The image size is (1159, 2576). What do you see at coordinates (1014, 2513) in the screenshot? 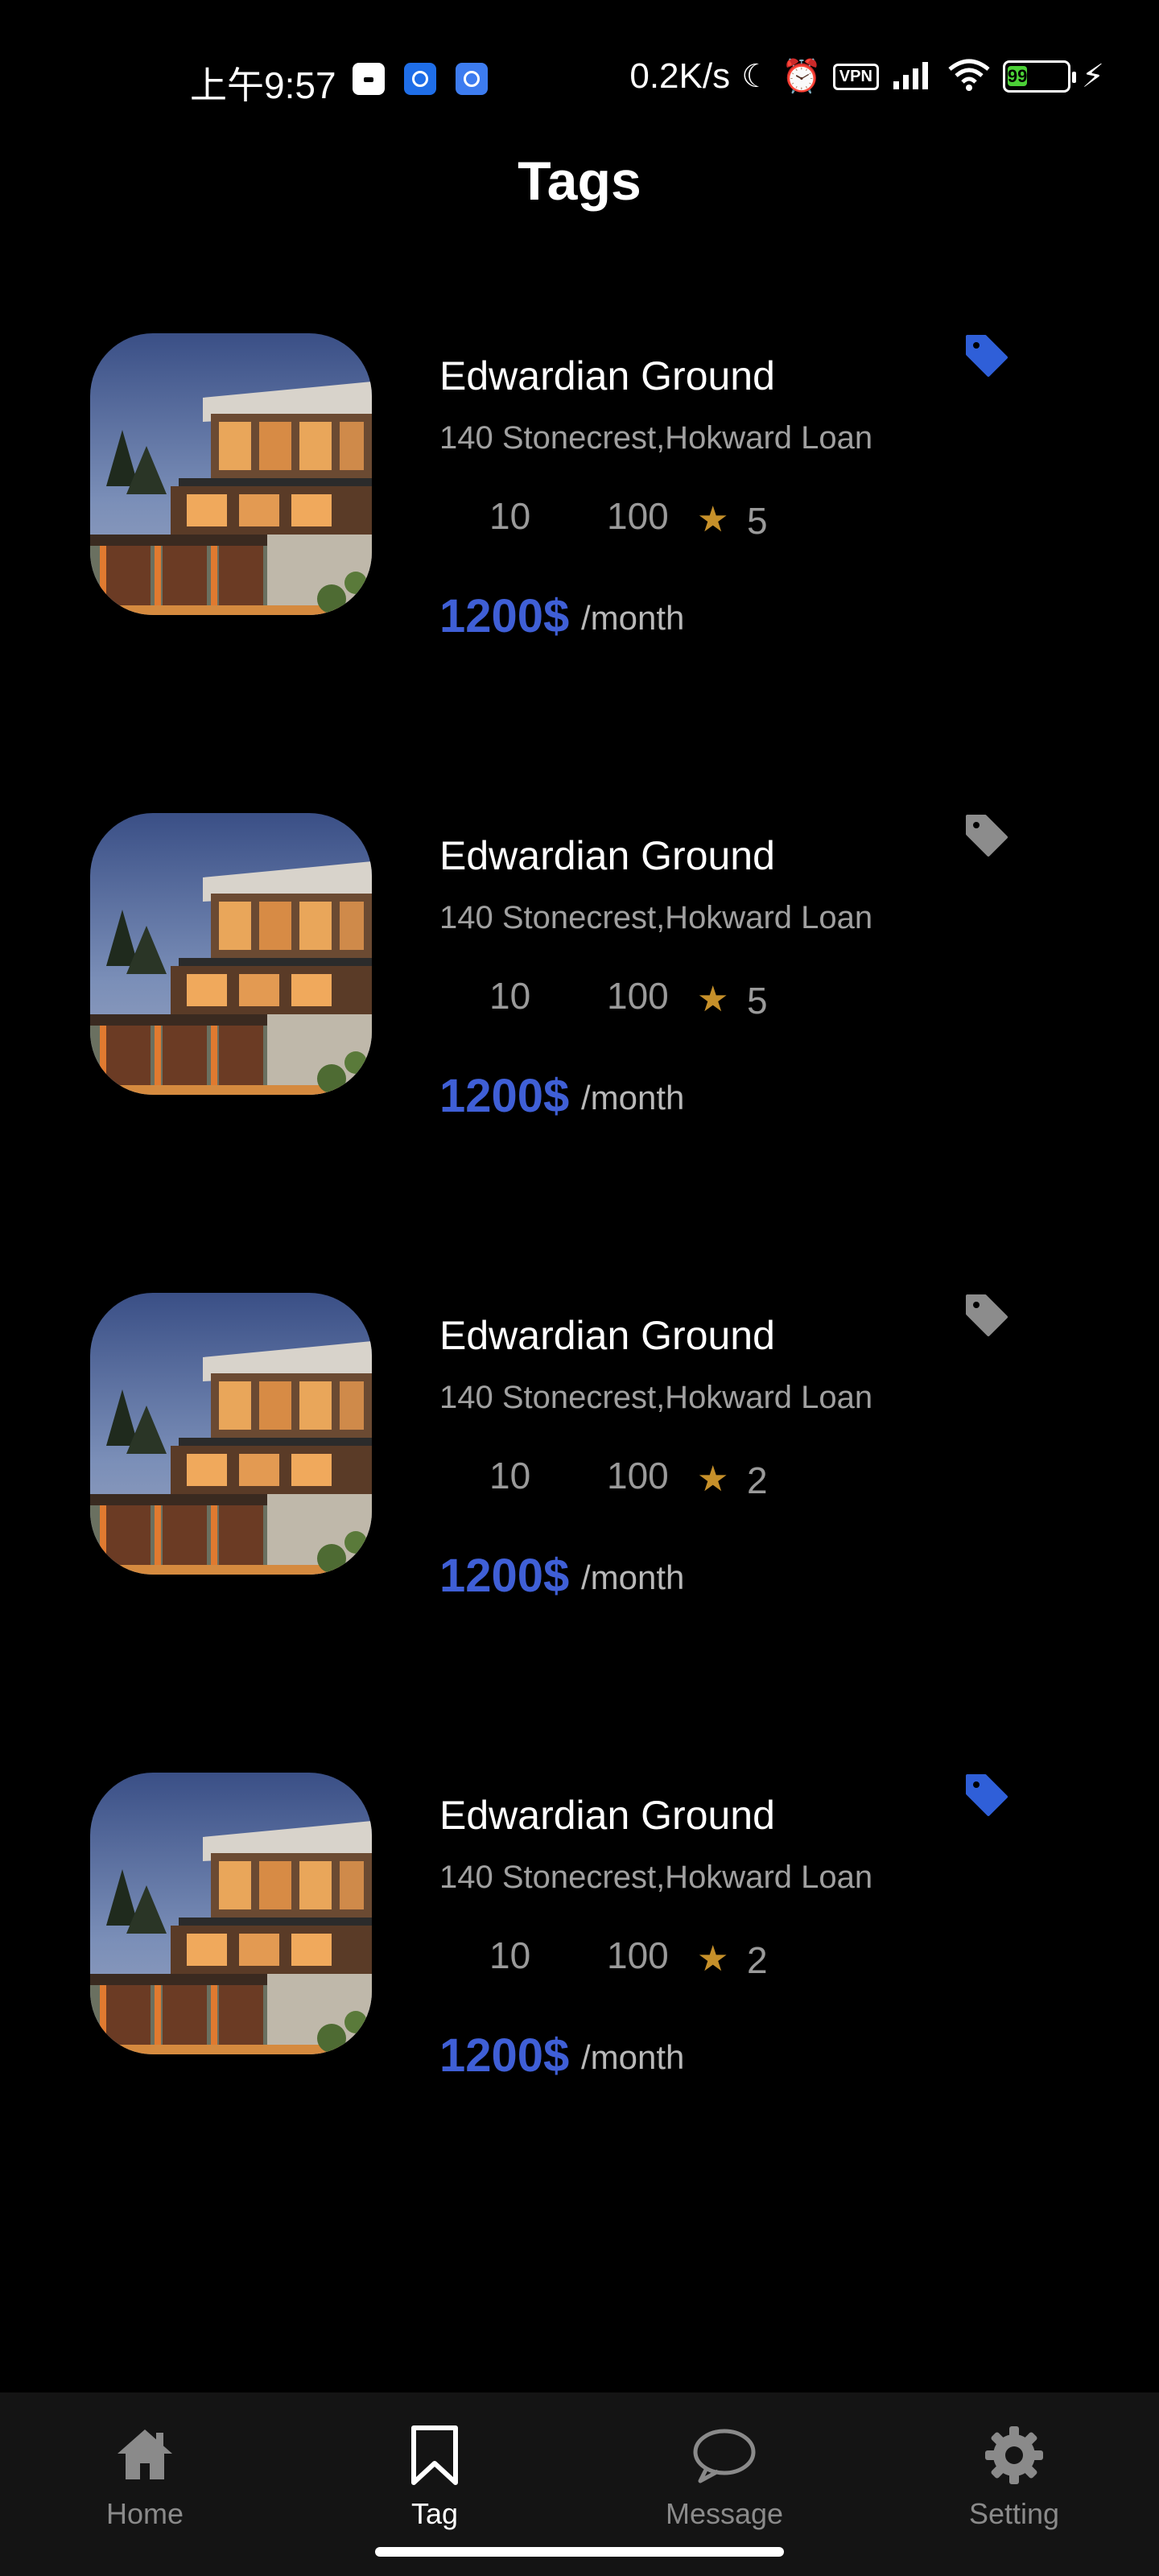
I see `nav-label-setting: Setting` at bounding box center [1014, 2513].